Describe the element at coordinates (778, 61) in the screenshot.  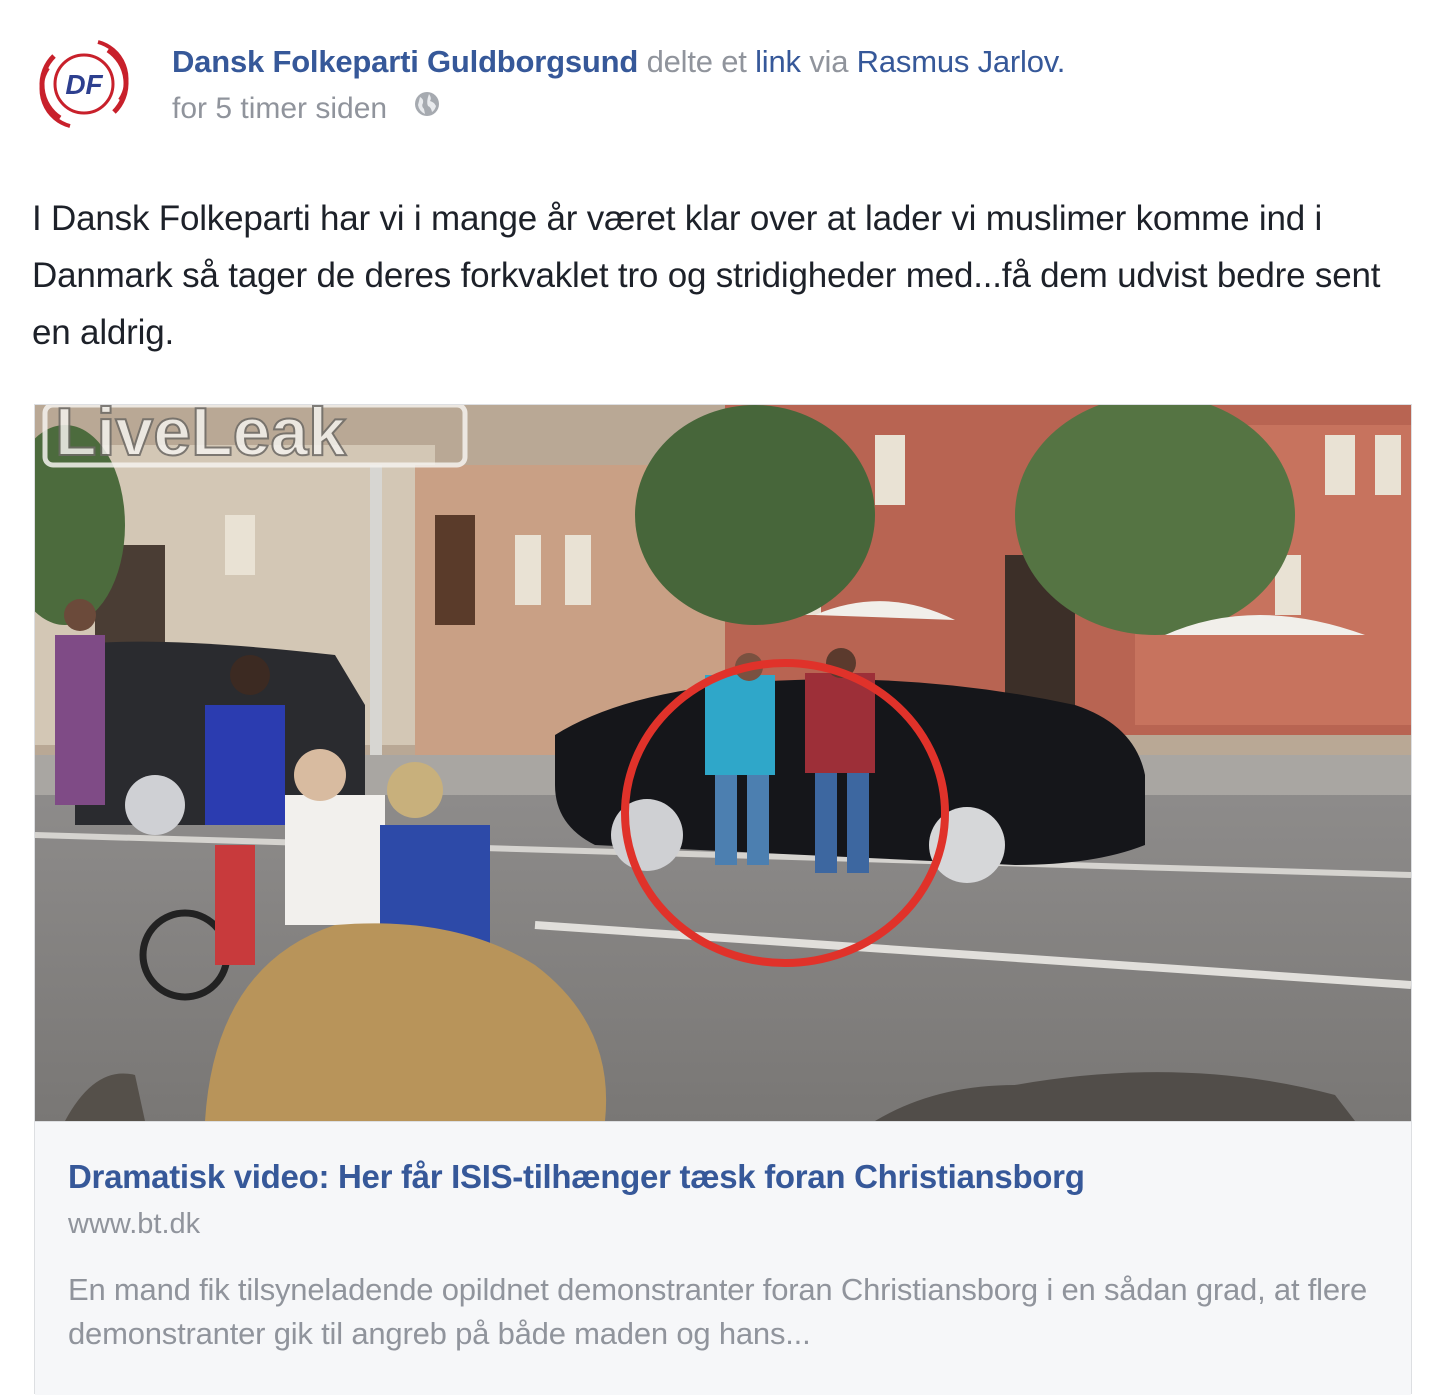
I see `shared-link-word: link` at that location.